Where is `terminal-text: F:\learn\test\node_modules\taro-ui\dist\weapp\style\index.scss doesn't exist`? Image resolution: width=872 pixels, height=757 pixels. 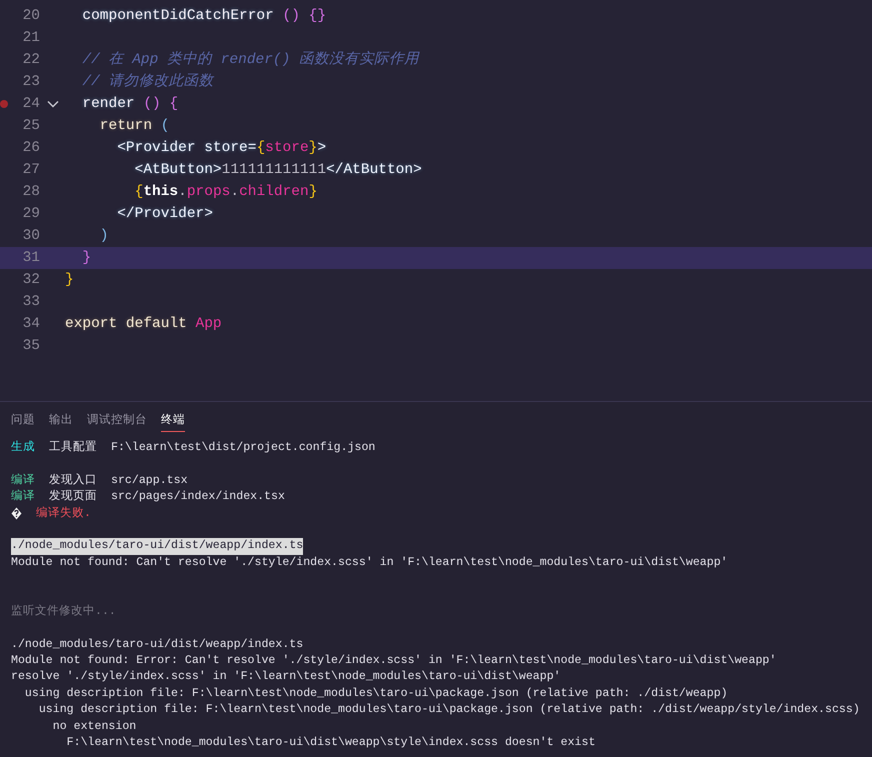 terminal-text: F:\learn\test\node_modules\taro-ui\dist\weapp\style\index.scss doesn't exist is located at coordinates (331, 743).